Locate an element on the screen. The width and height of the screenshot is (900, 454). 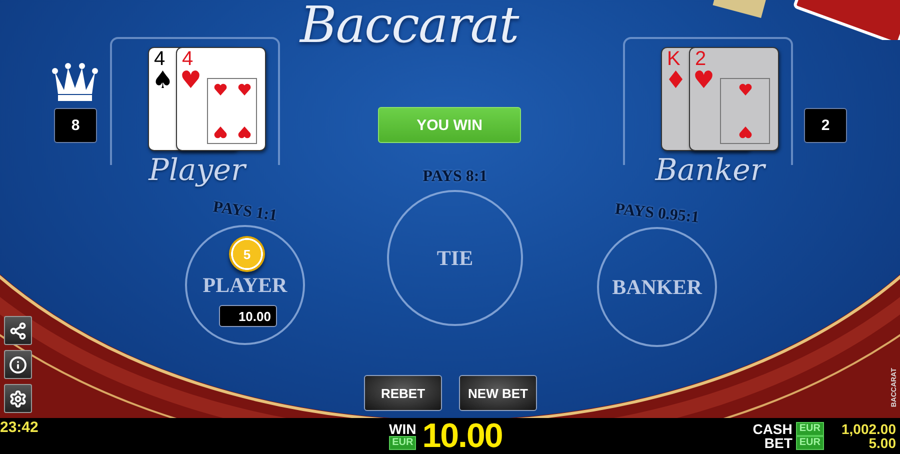
bet-spot: TIE is located at coordinates (455, 258).